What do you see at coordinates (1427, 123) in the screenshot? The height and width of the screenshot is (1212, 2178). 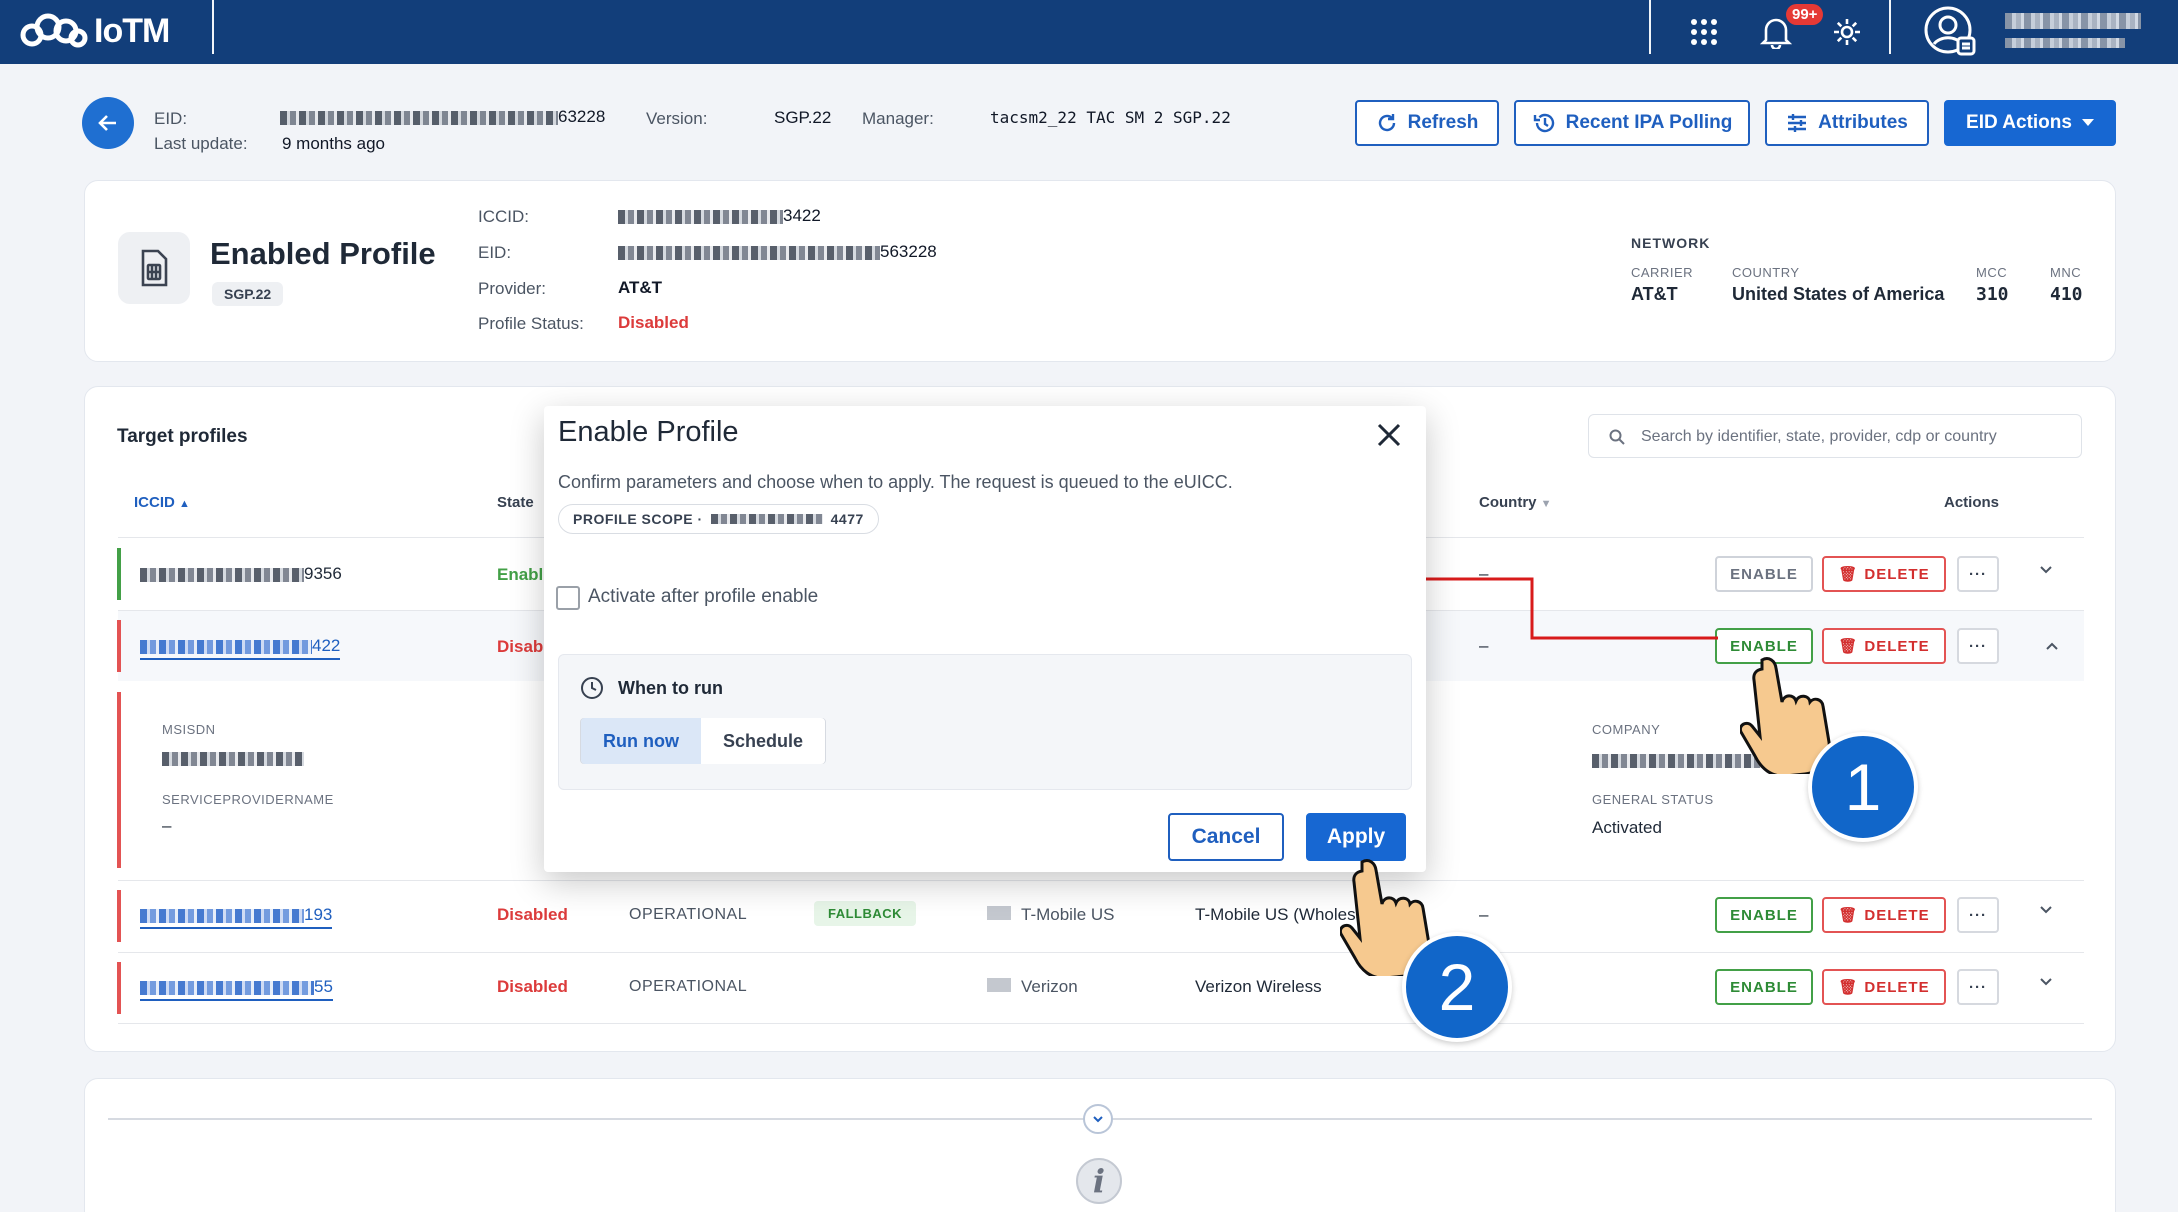 I see `refresh-button: Refresh` at bounding box center [1427, 123].